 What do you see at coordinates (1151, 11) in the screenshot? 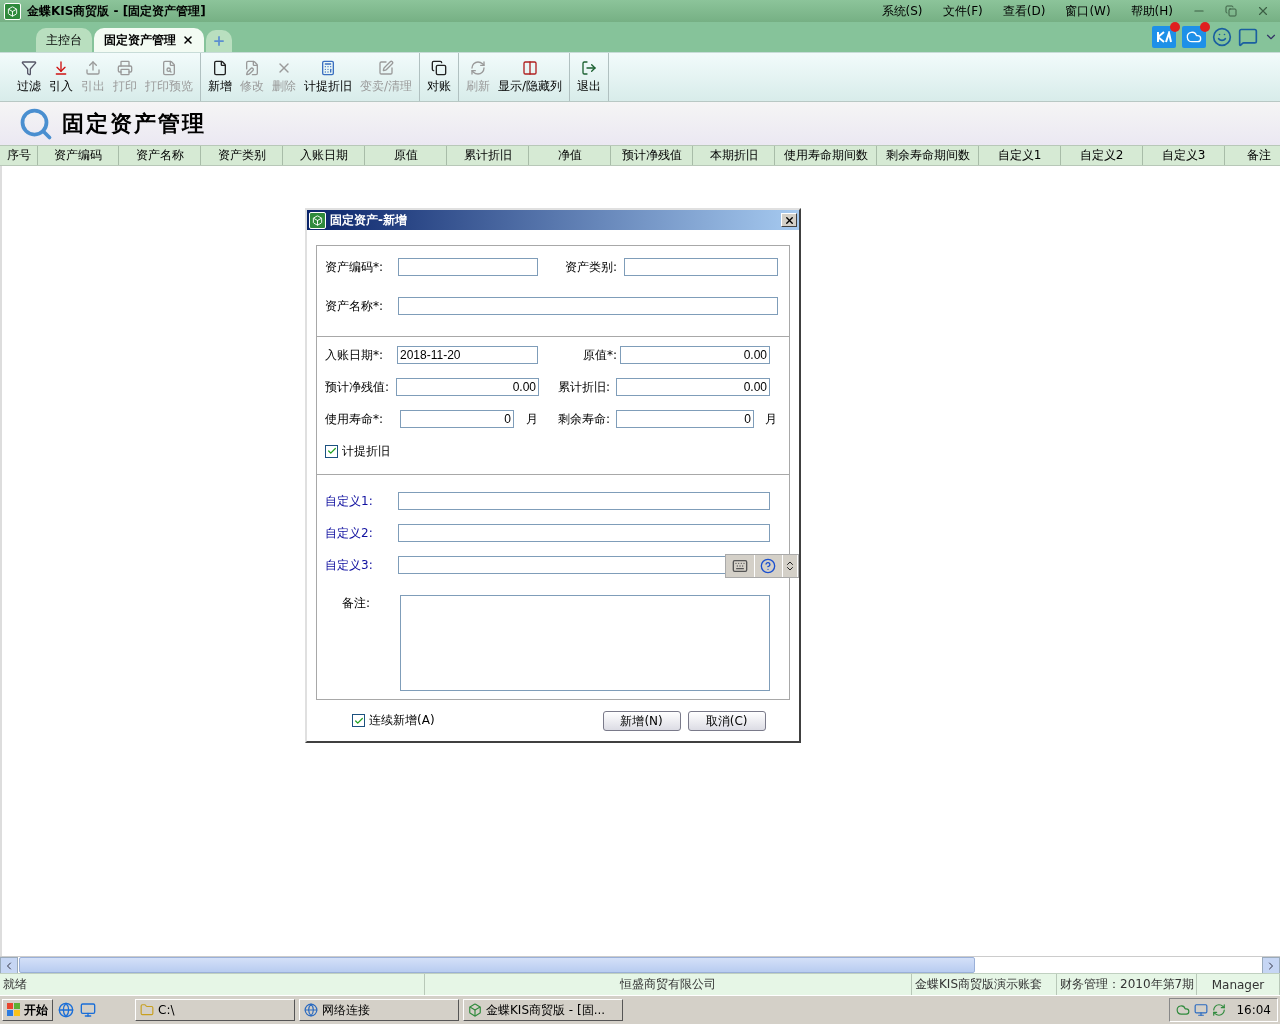
I see `menu-item: 帮助(H)` at bounding box center [1151, 11].